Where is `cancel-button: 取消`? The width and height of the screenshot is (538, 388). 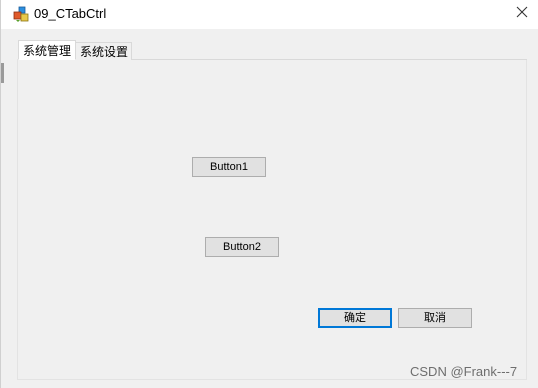 cancel-button: 取消 is located at coordinates (435, 318).